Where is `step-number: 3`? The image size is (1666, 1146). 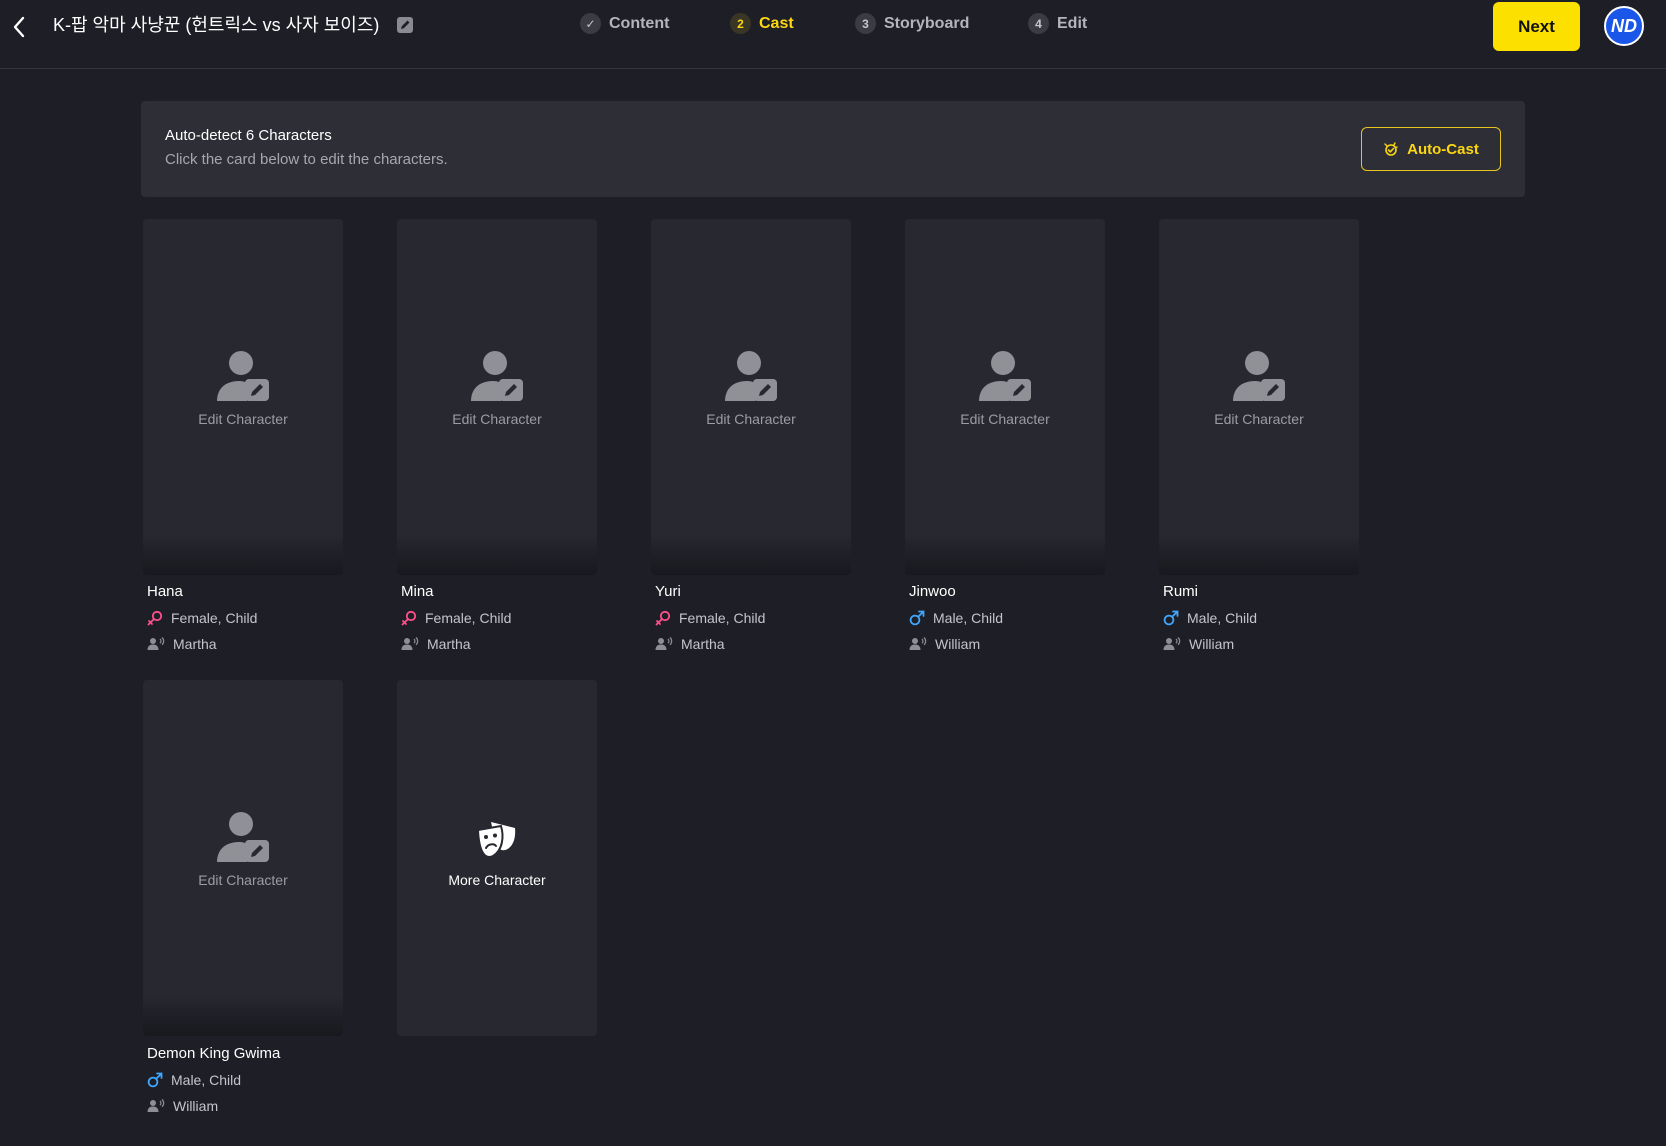
step-number: 3 is located at coordinates (865, 23).